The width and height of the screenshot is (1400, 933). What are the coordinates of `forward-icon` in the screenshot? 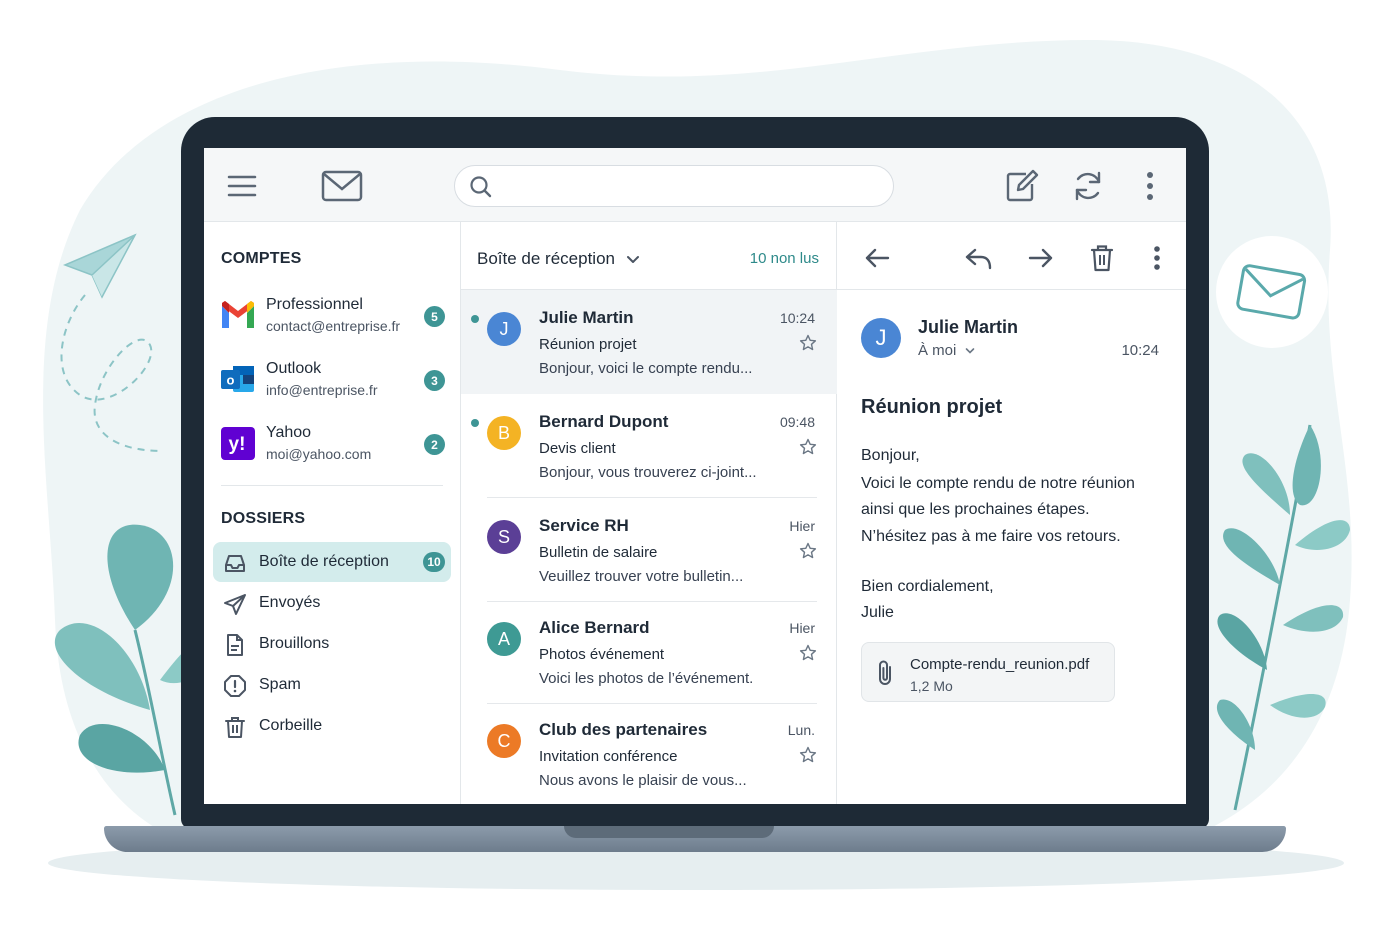 It's located at (1041, 258).